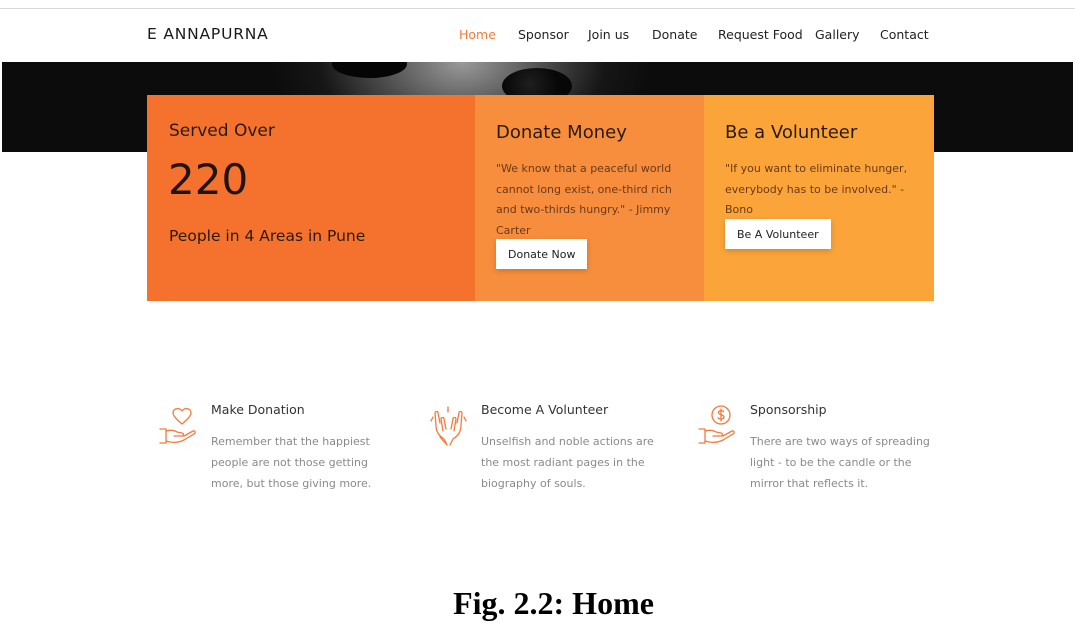 The height and width of the screenshot is (633, 1075). I want to click on feature-title: Make Donation, so click(258, 409).